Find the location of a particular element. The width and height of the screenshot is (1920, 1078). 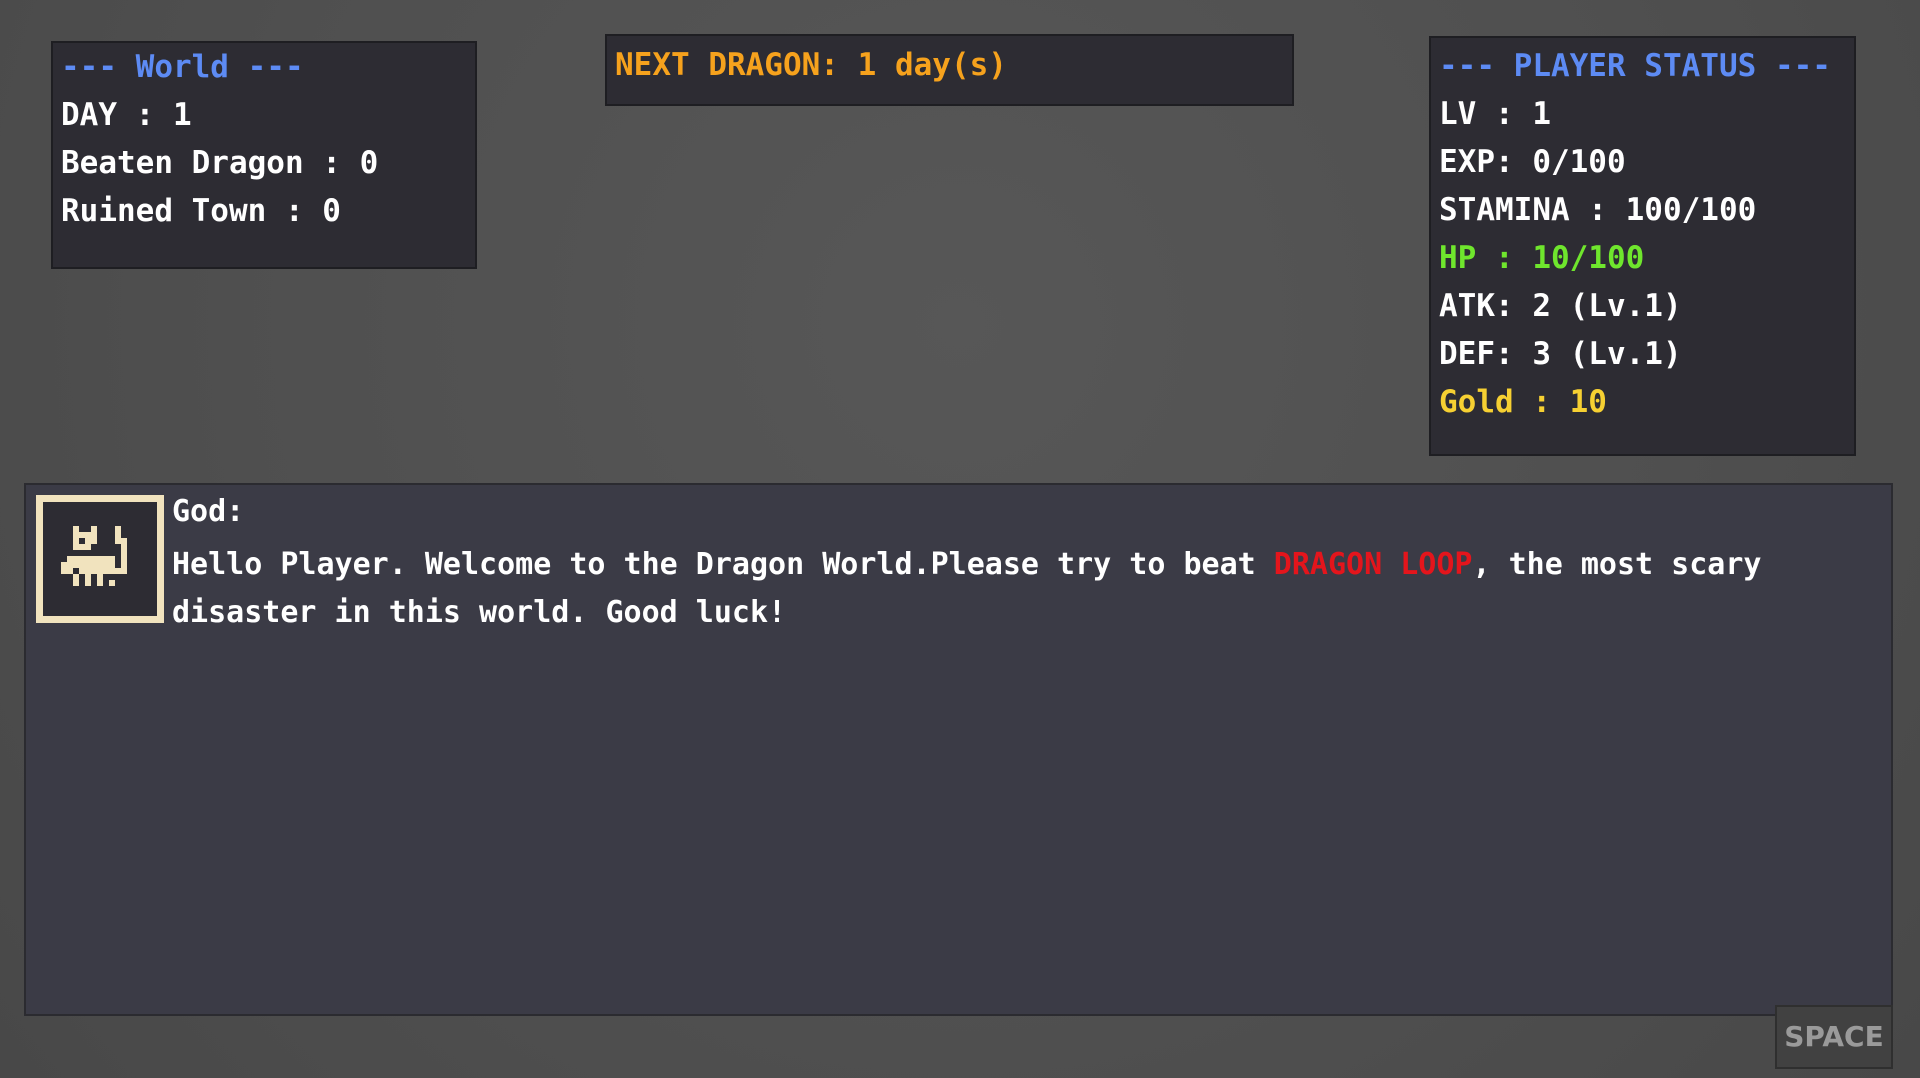

dialog-highlight: DRAGON LOOP is located at coordinates (1373, 564).